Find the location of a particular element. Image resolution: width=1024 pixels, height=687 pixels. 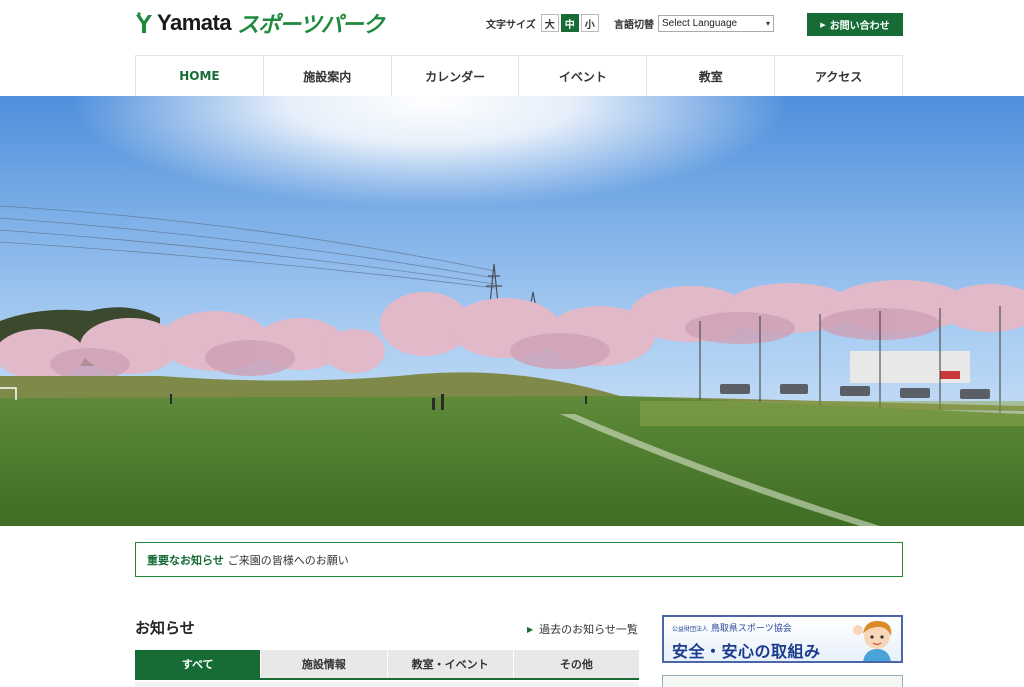

nav-item-access: アクセス is located at coordinates (838, 76).